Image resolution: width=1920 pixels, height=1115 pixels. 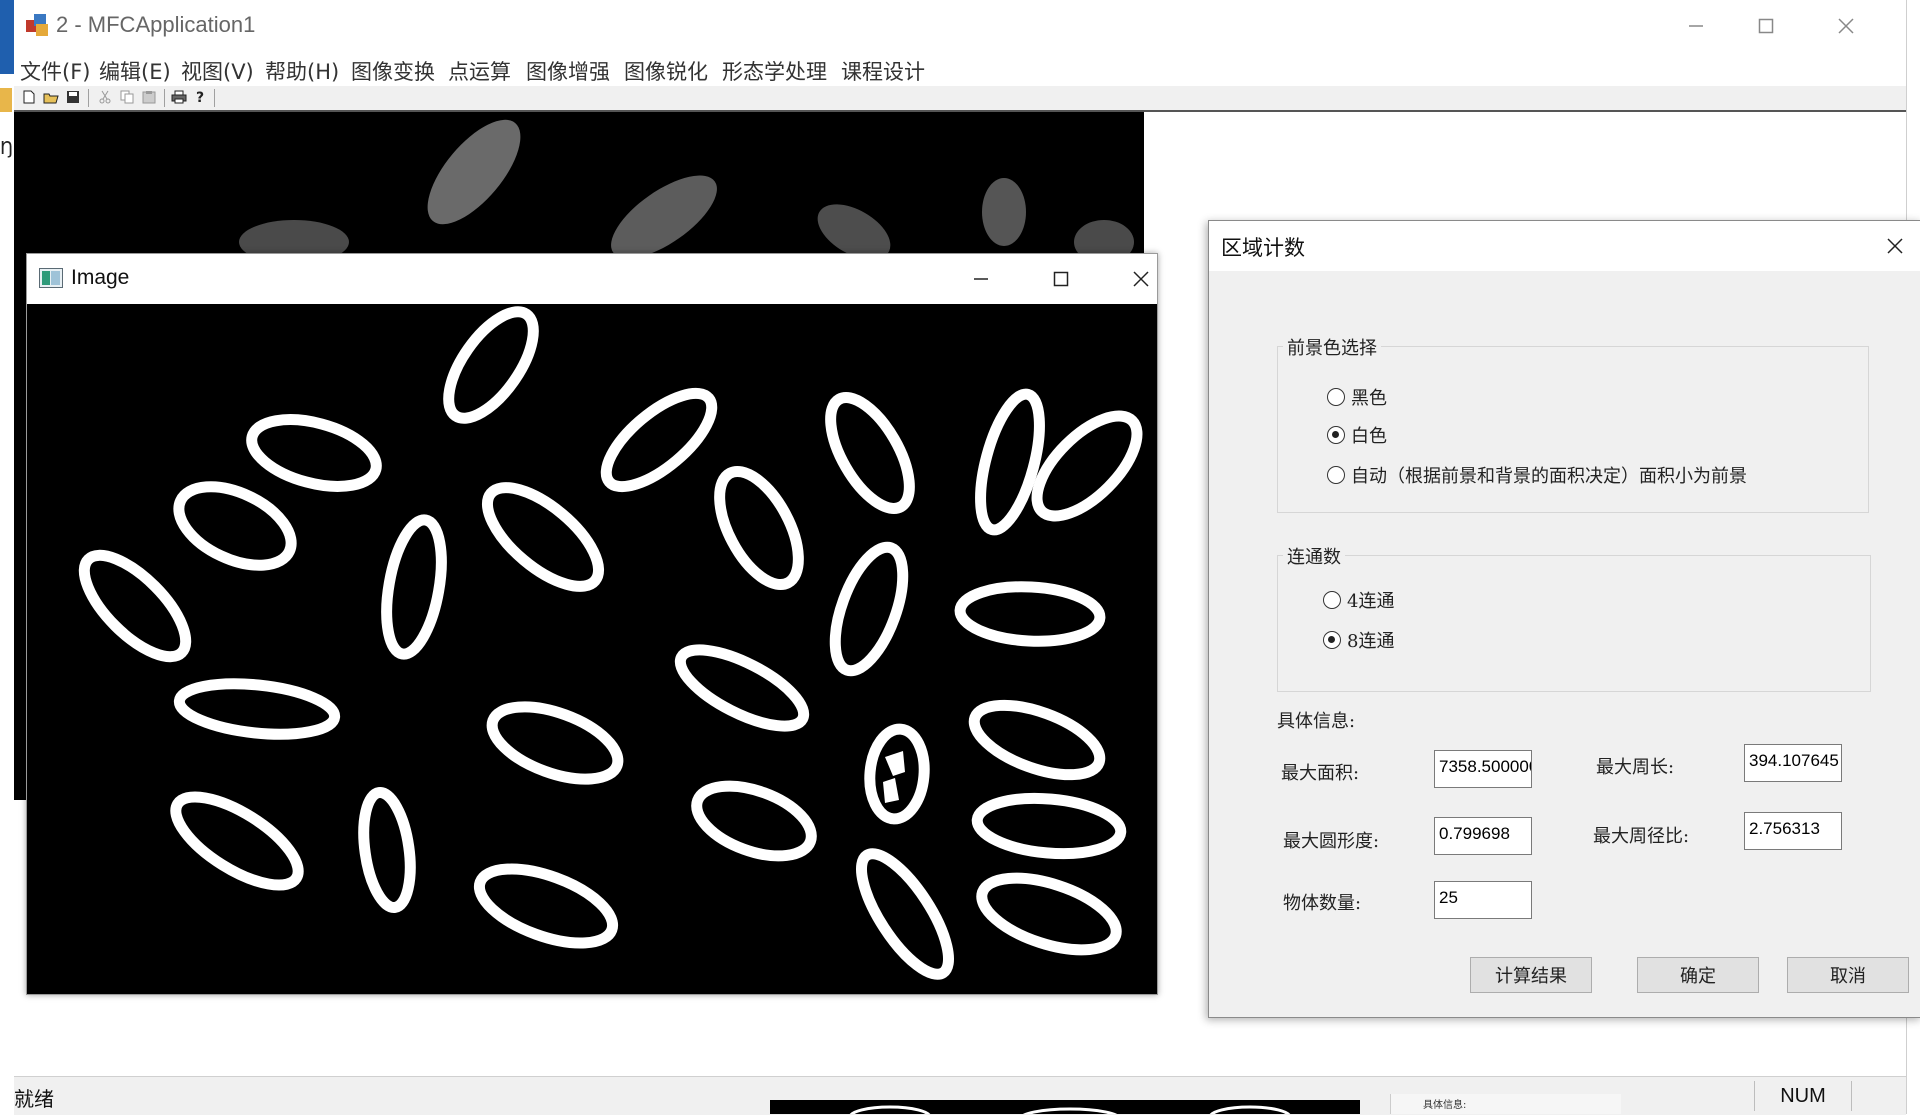 I want to click on copy-icon, so click(x=127, y=97).